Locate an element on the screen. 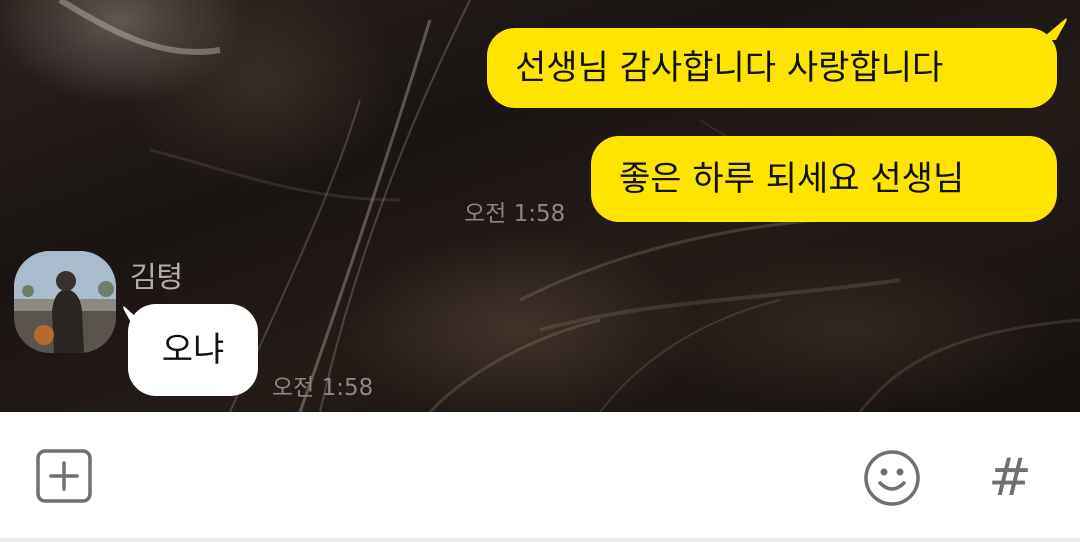  hashtag-button: # is located at coordinates (1010, 478).